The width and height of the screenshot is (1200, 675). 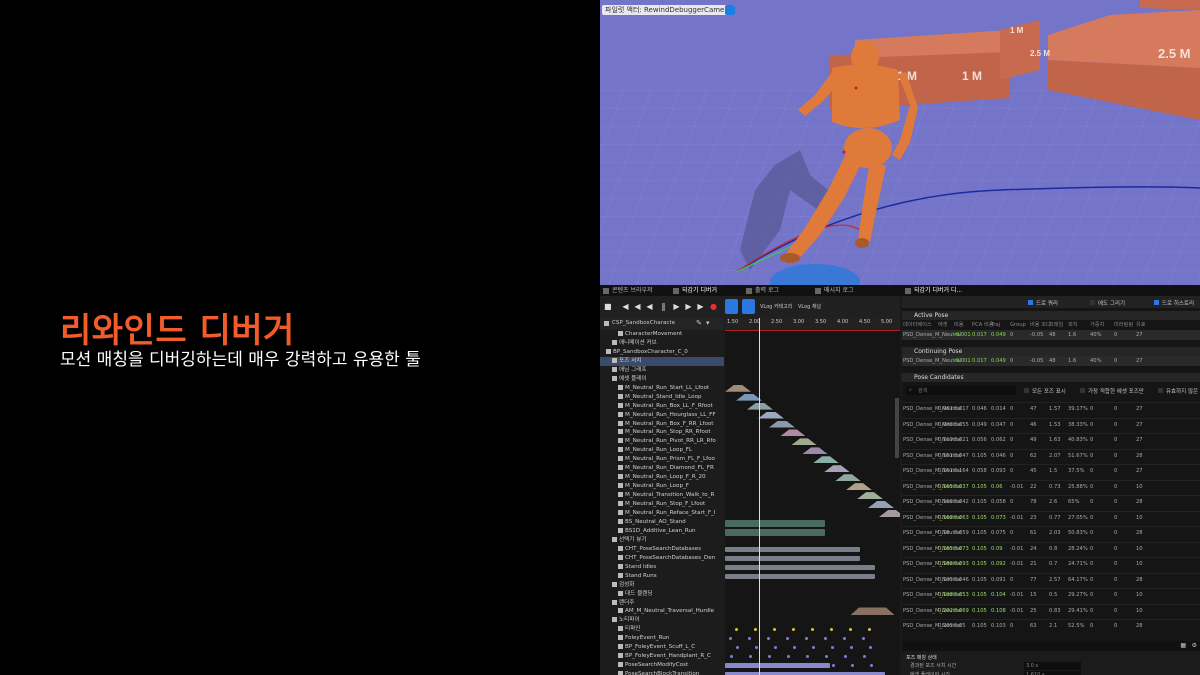 What do you see at coordinates (649, 306) in the screenshot?
I see `reverse-play-icon: ◀` at bounding box center [649, 306].